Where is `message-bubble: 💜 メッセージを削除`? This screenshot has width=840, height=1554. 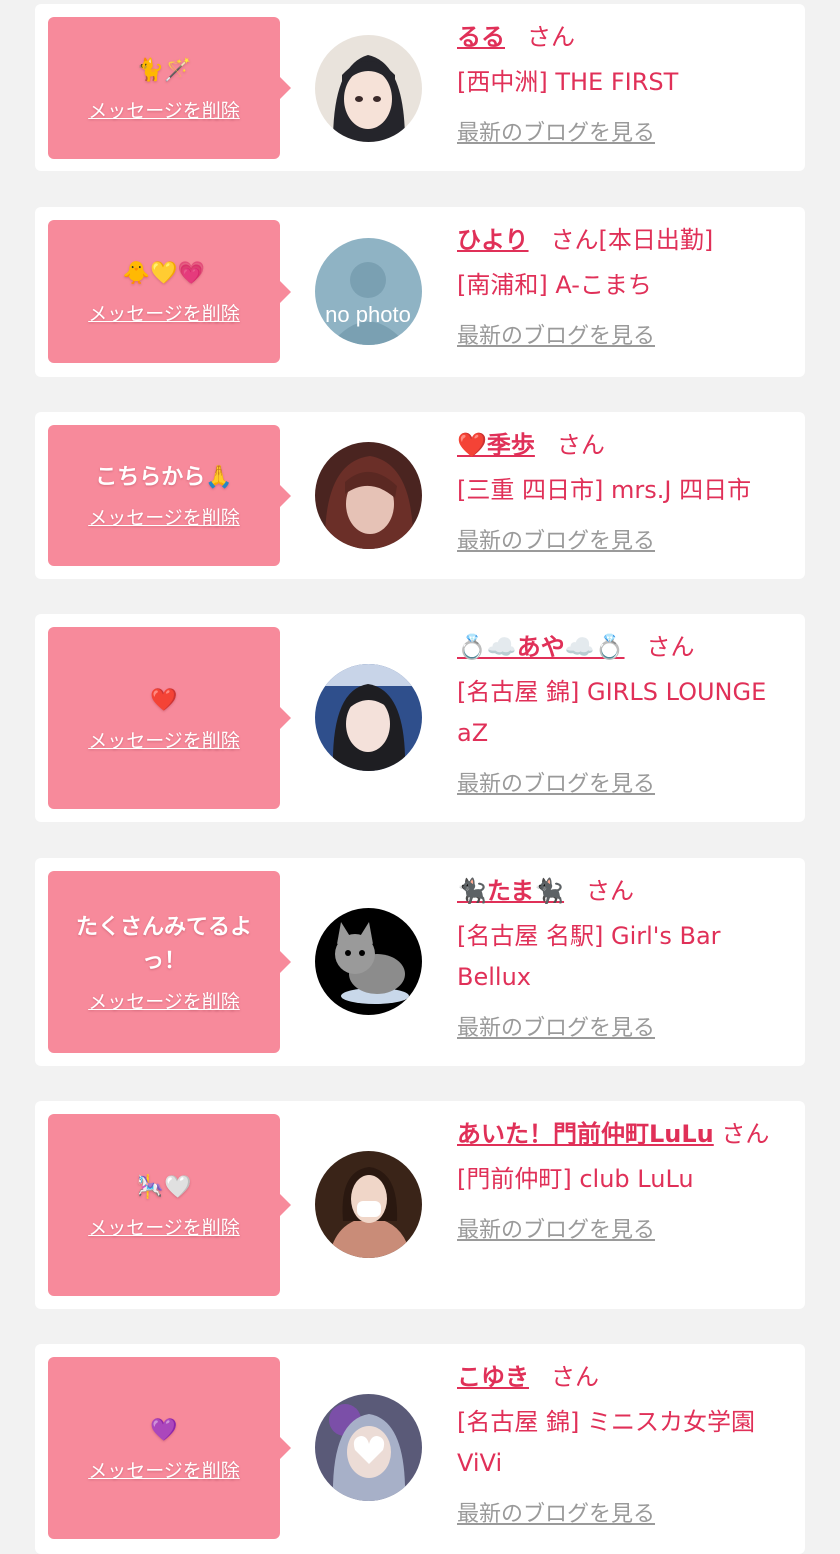 message-bubble: 💜 メッセージを削除 is located at coordinates (169, 1448).